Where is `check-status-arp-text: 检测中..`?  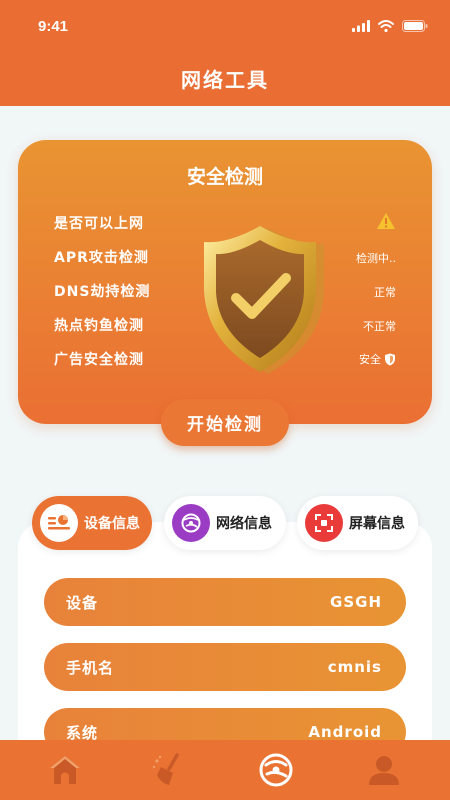
check-status-arp-text: 检测中.. is located at coordinates (376, 258).